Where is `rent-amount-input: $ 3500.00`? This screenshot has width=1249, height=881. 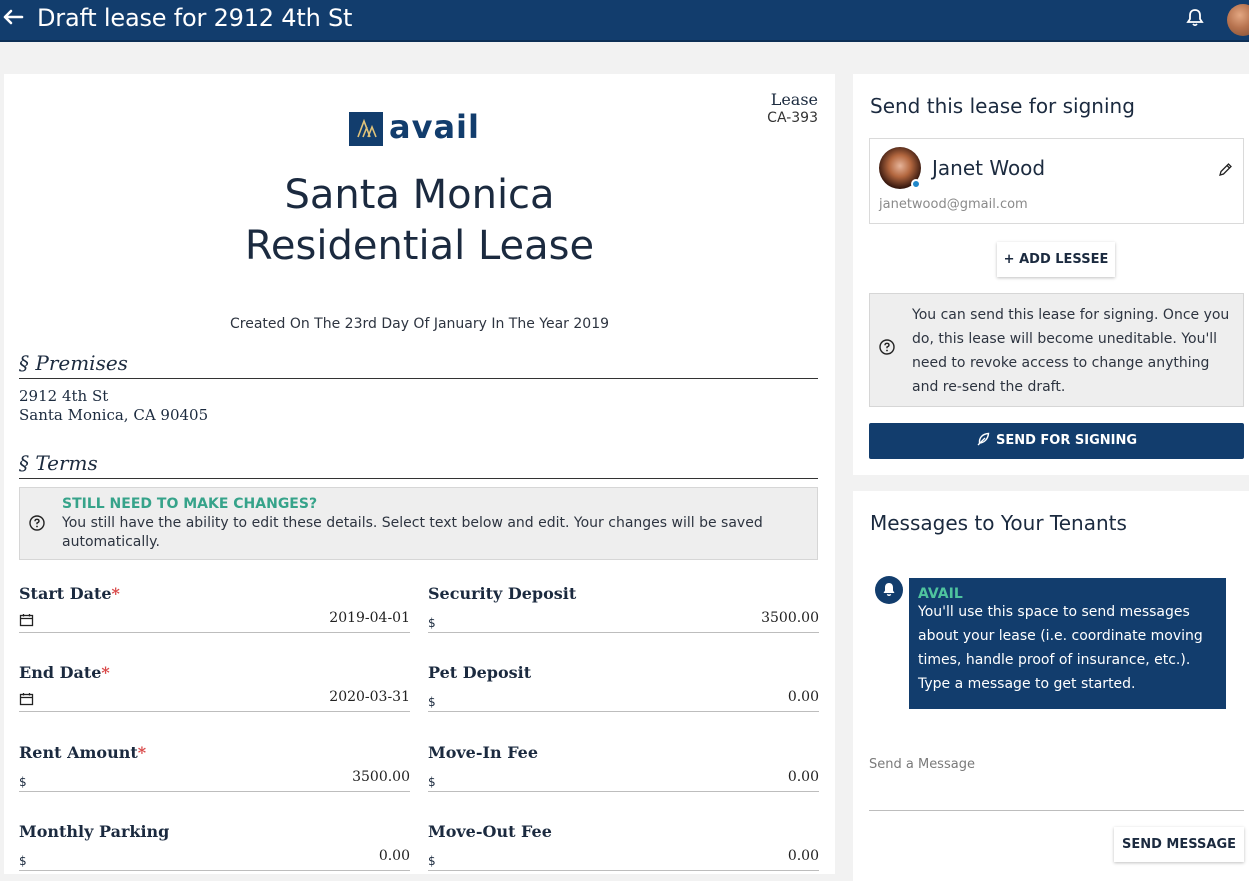 rent-amount-input: $ 3500.00 is located at coordinates (214, 779).